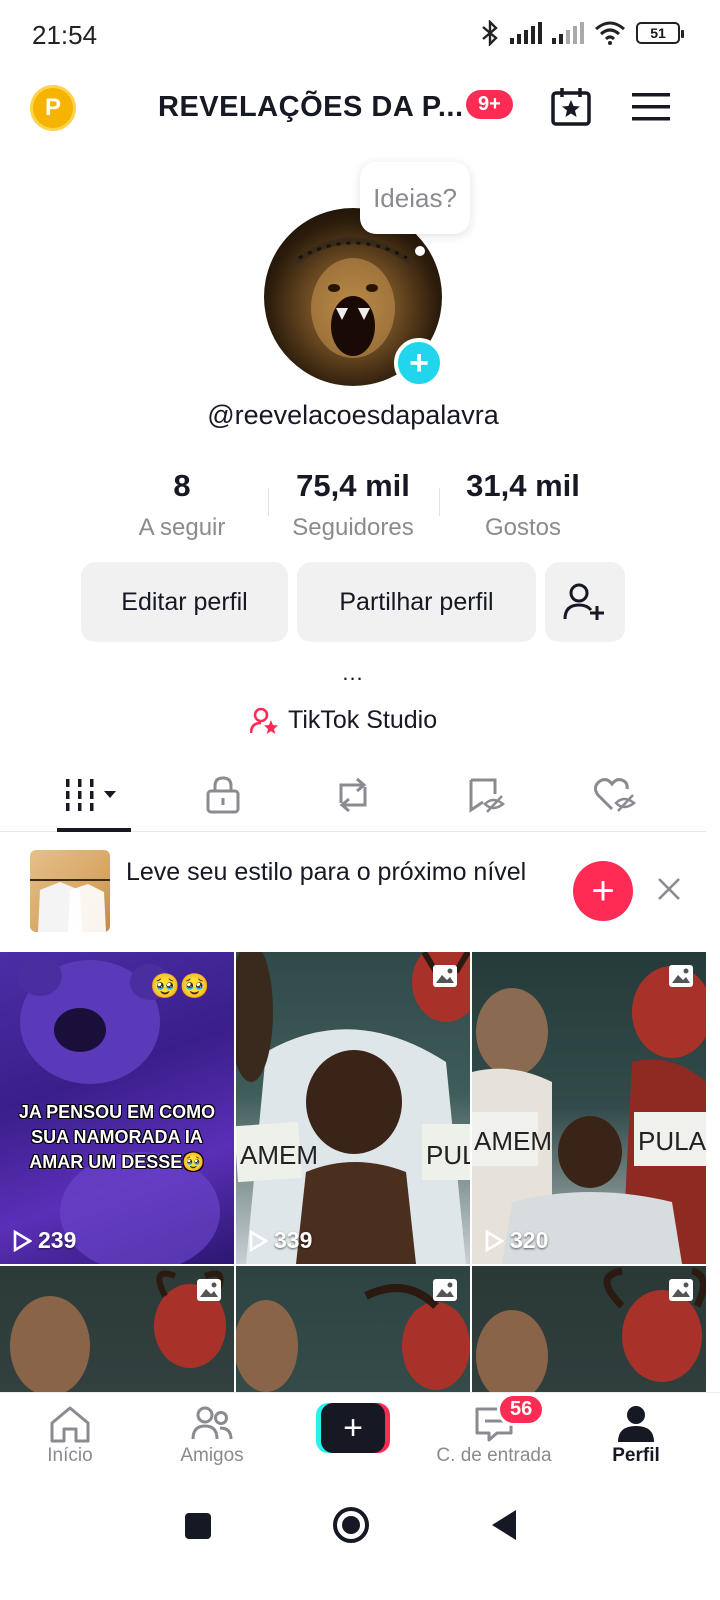  What do you see at coordinates (521, 1409) in the screenshot?
I see `inbox-badge: 56` at bounding box center [521, 1409].